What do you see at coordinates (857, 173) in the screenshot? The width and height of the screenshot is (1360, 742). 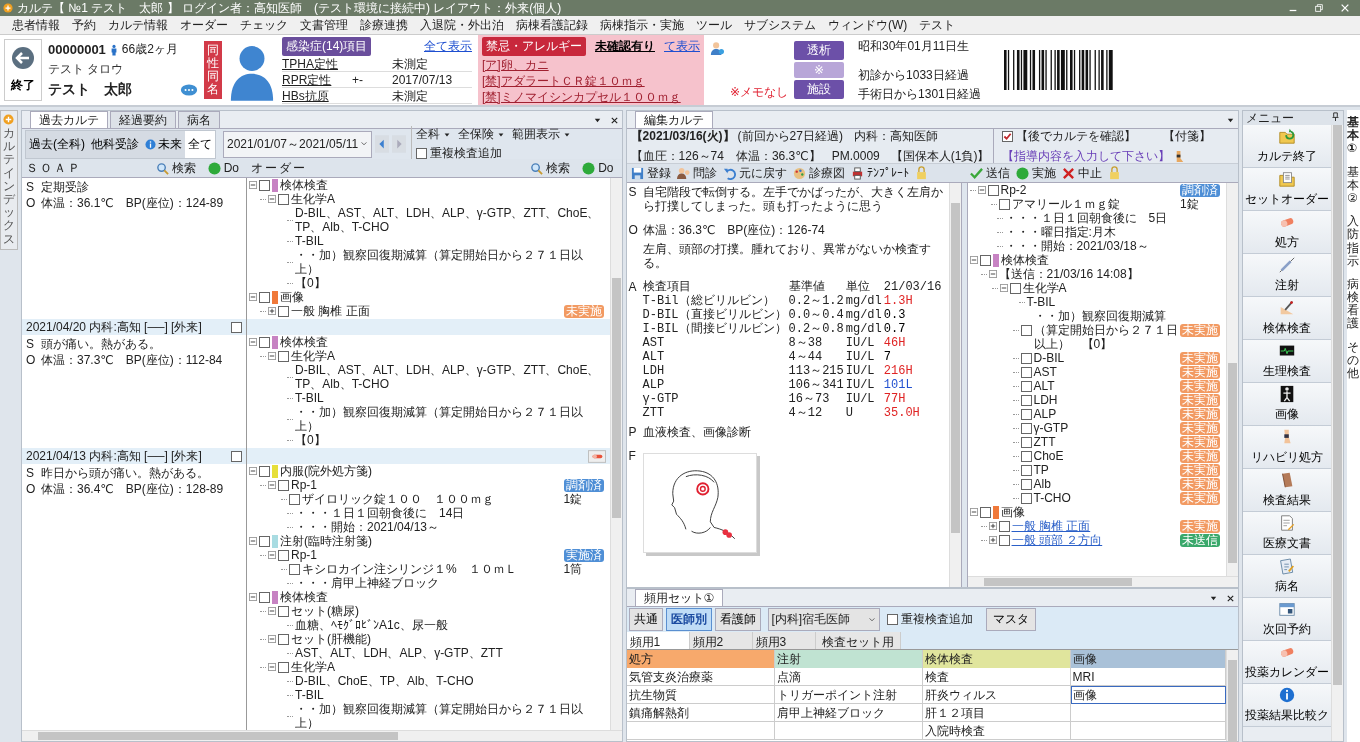 I see `printer-icon` at bounding box center [857, 173].